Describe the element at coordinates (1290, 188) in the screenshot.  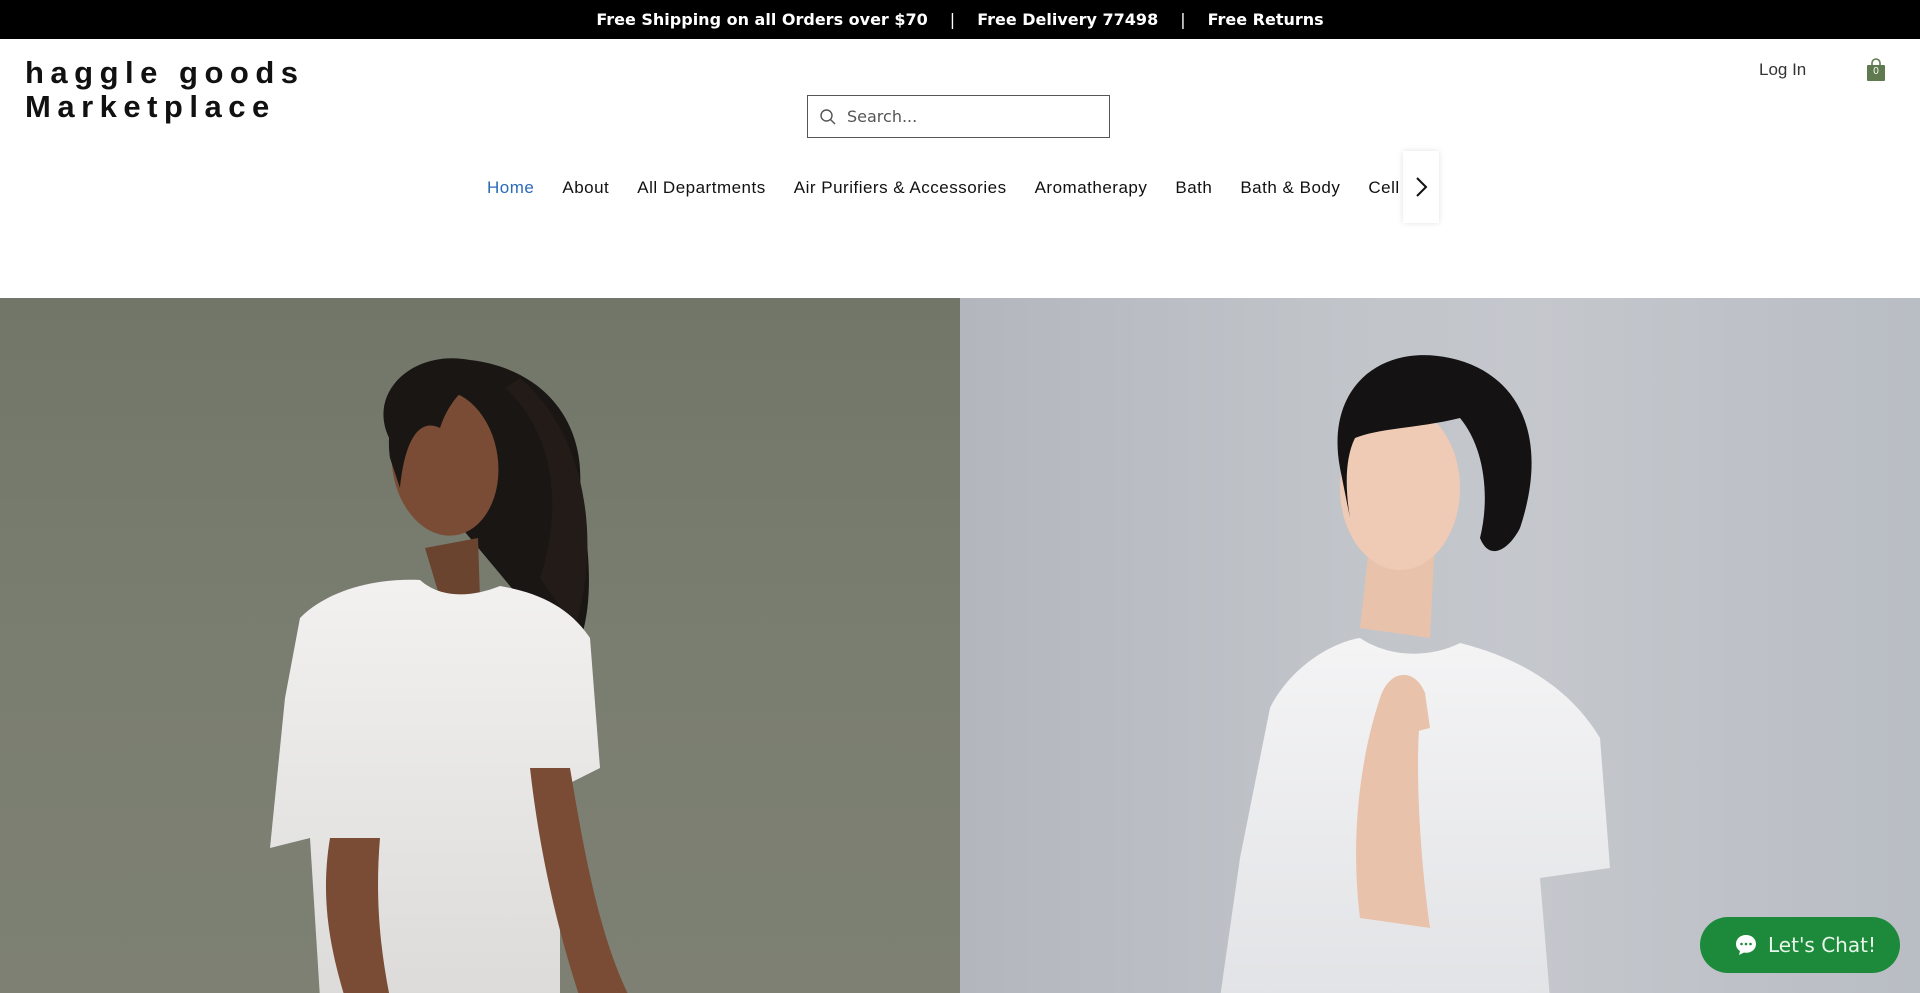
I see `nav-item-bath-body: Bath & Body` at that location.